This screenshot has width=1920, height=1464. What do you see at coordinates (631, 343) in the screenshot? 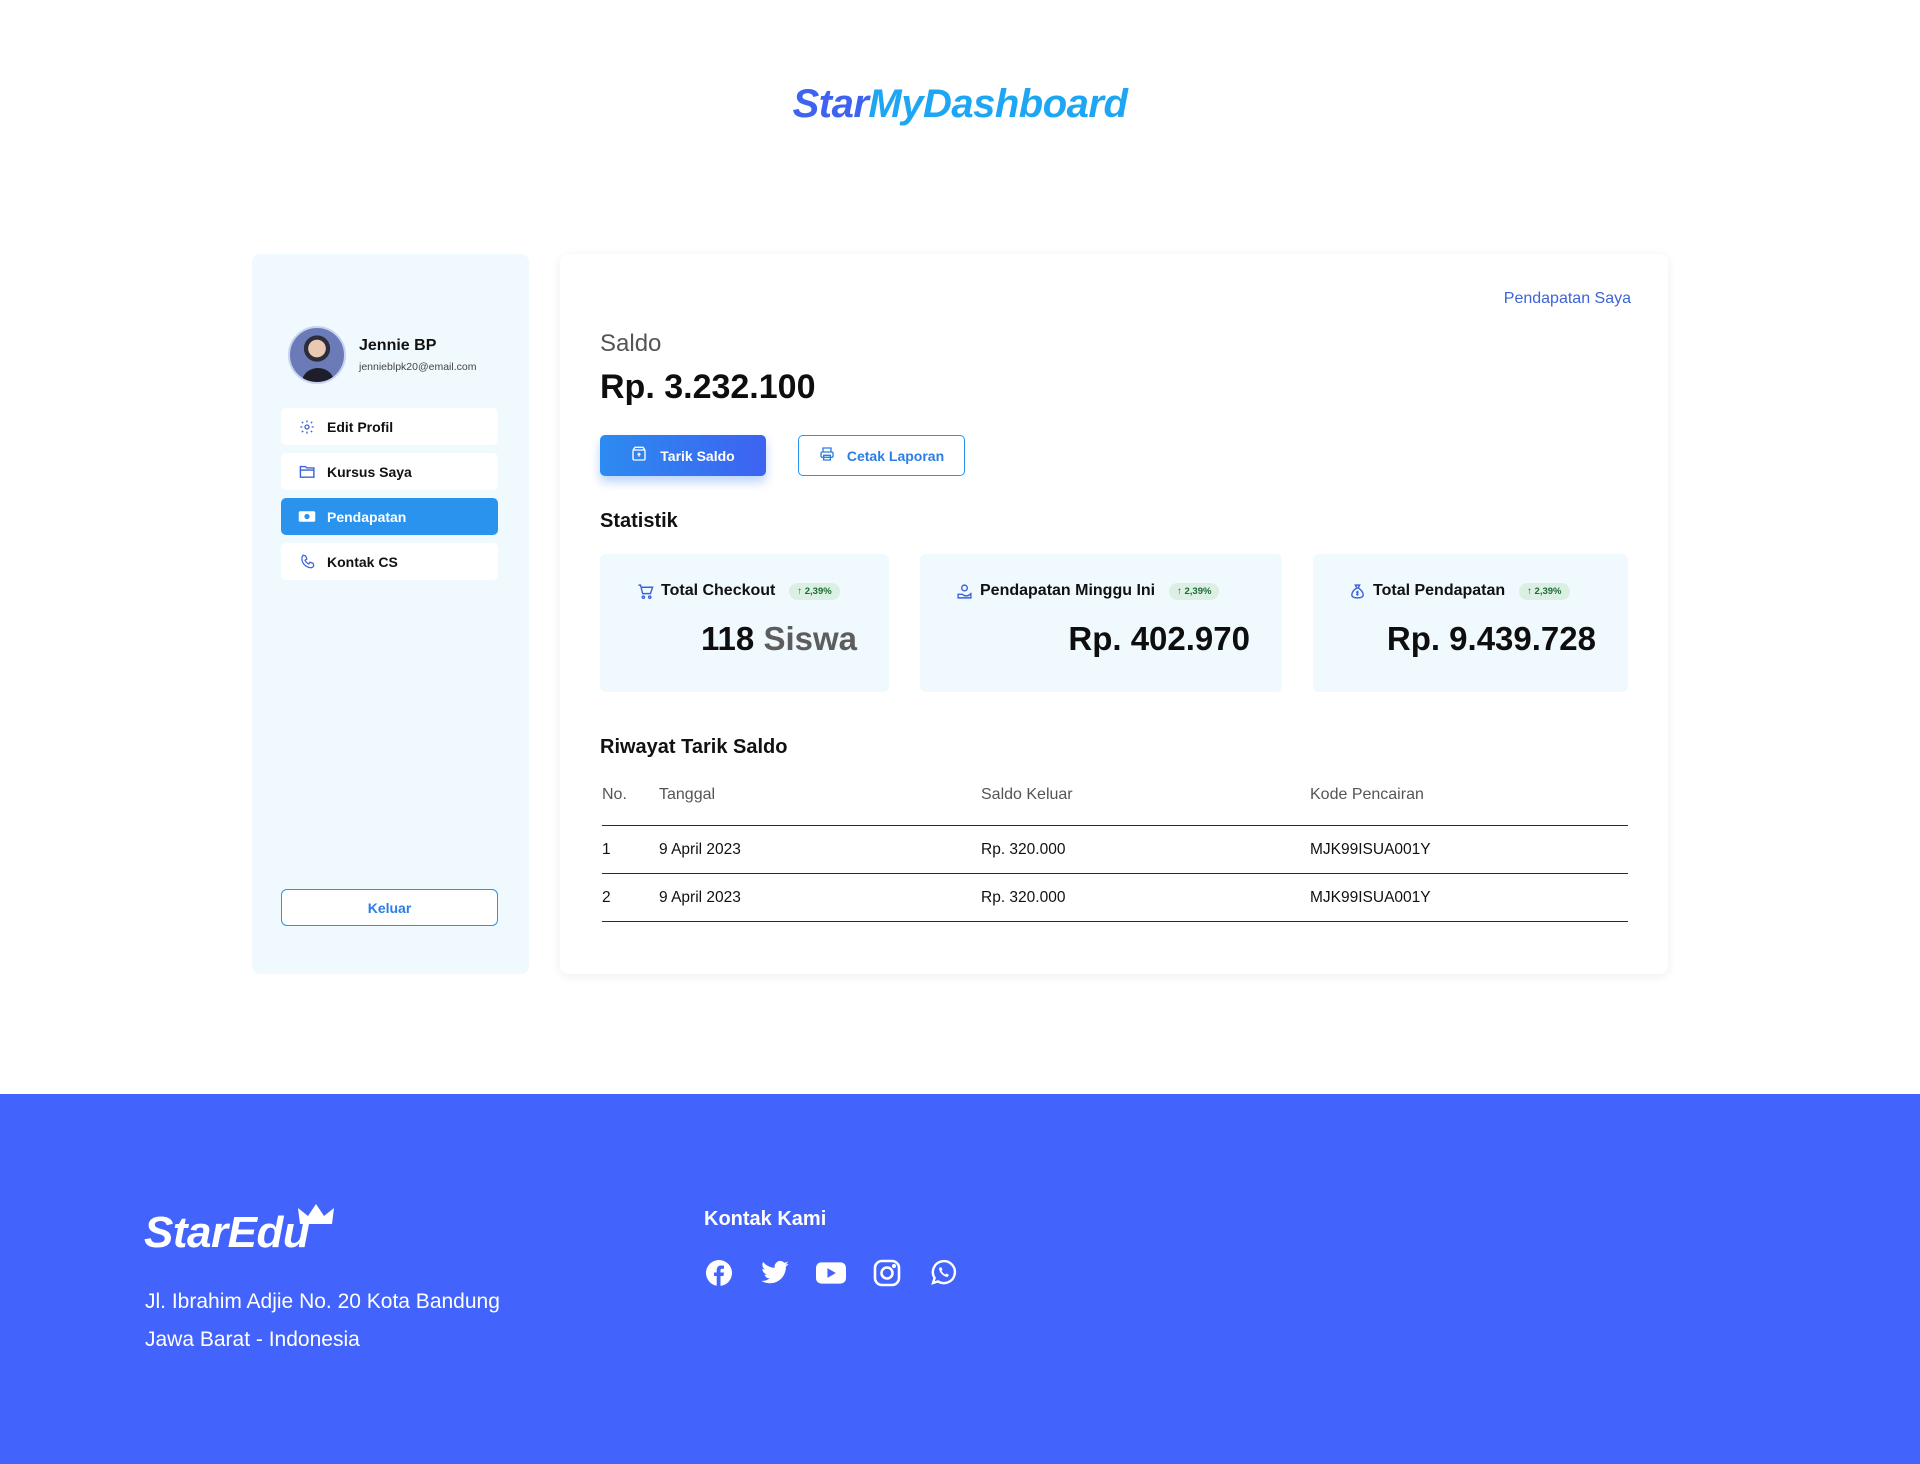
I see `saldo-label: Saldo` at bounding box center [631, 343].